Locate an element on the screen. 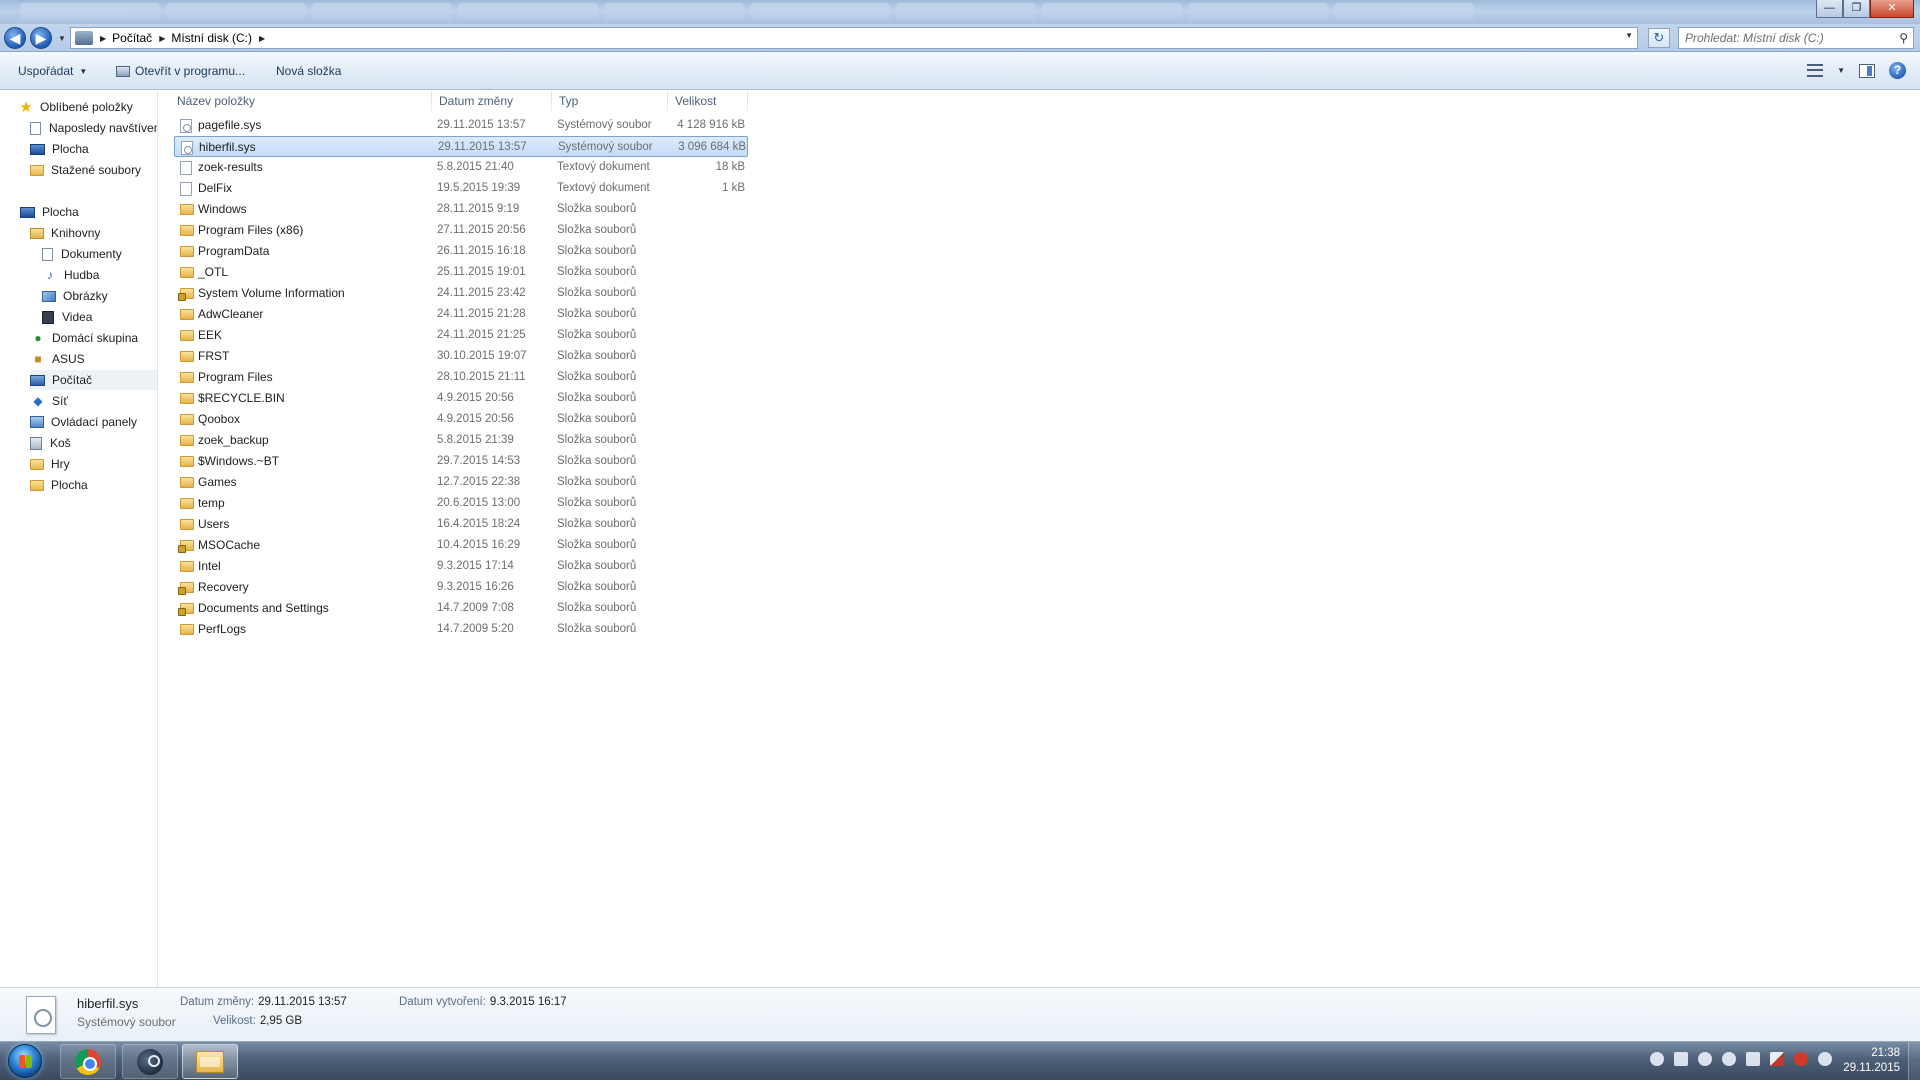 The image size is (1920, 1080). column-size: Velikost is located at coordinates (708, 101).